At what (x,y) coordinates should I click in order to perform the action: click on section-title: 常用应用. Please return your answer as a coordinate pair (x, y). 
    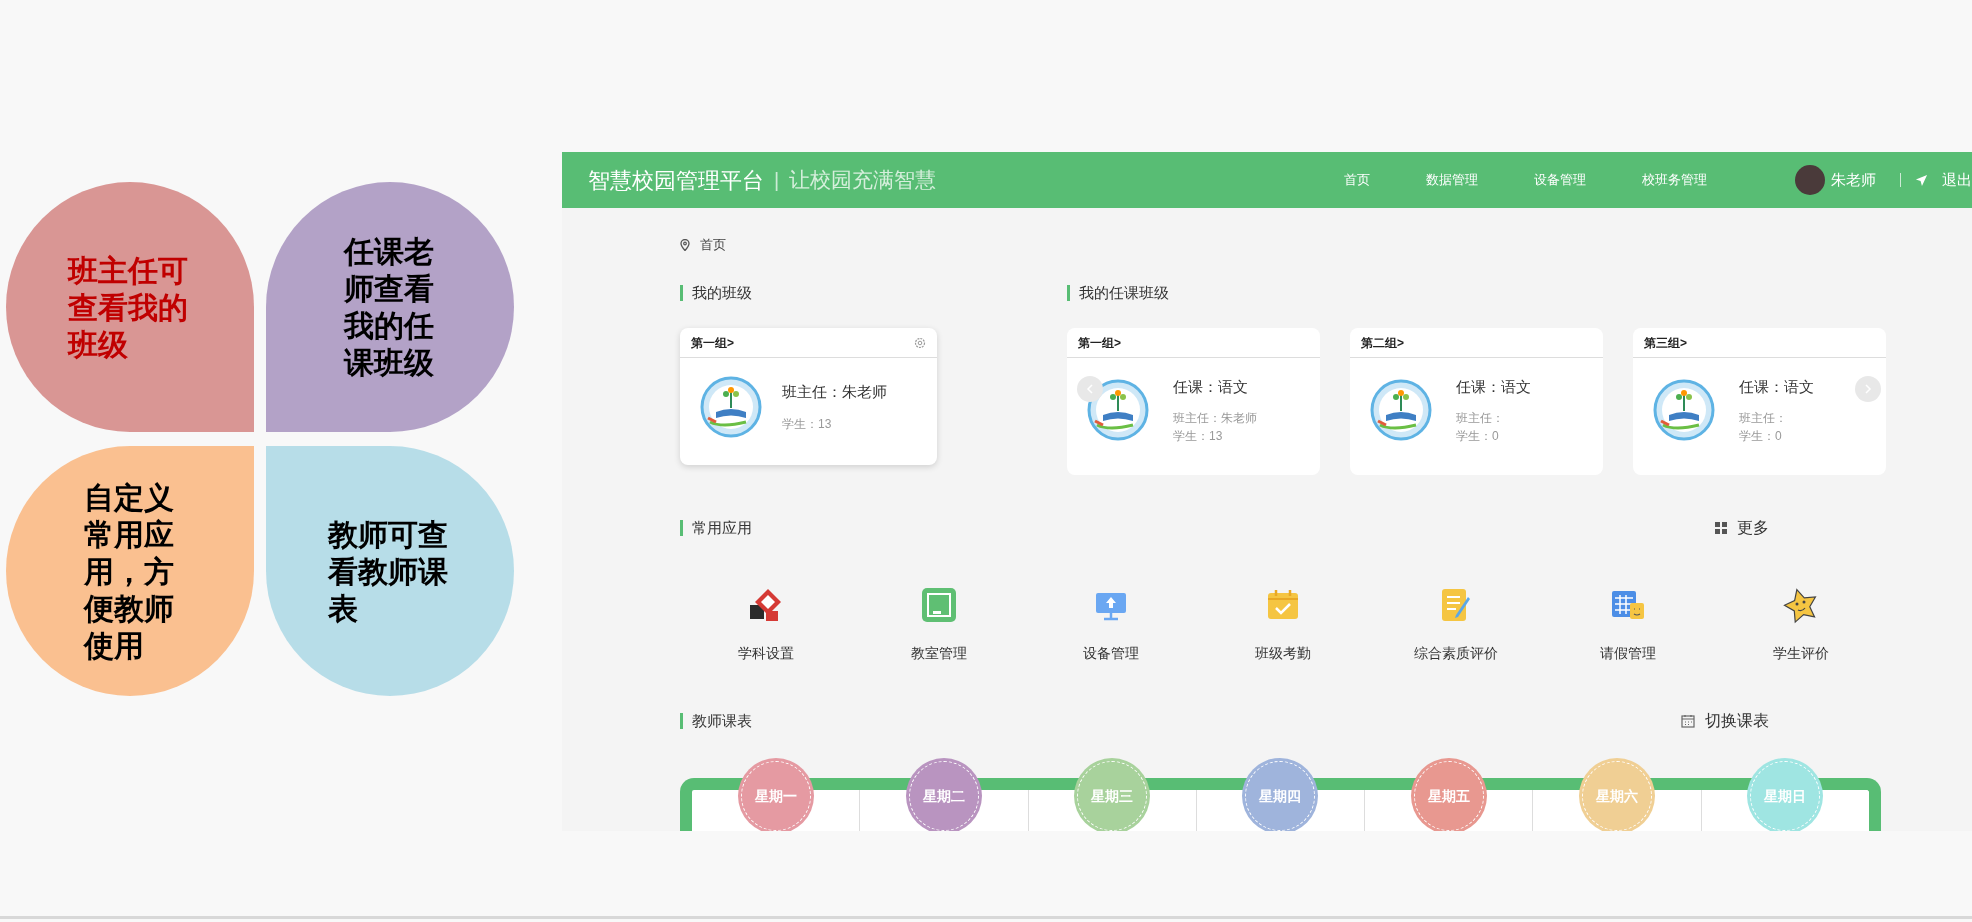
    Looking at the image, I should click on (722, 527).